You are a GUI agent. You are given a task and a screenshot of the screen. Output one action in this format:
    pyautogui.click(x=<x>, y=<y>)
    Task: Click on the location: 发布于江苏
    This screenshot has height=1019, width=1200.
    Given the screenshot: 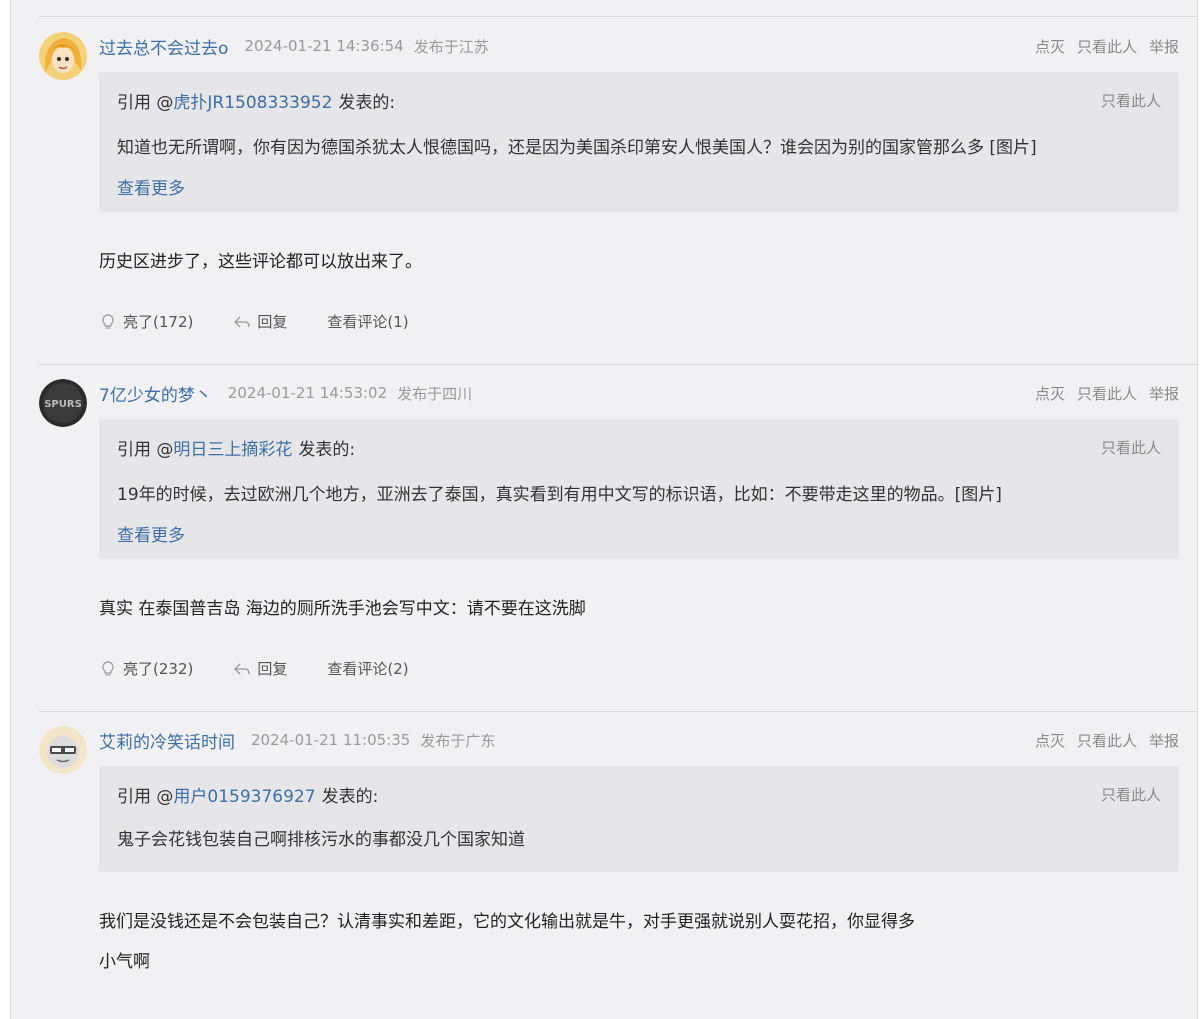 What is the action you would take?
    pyautogui.click(x=451, y=46)
    